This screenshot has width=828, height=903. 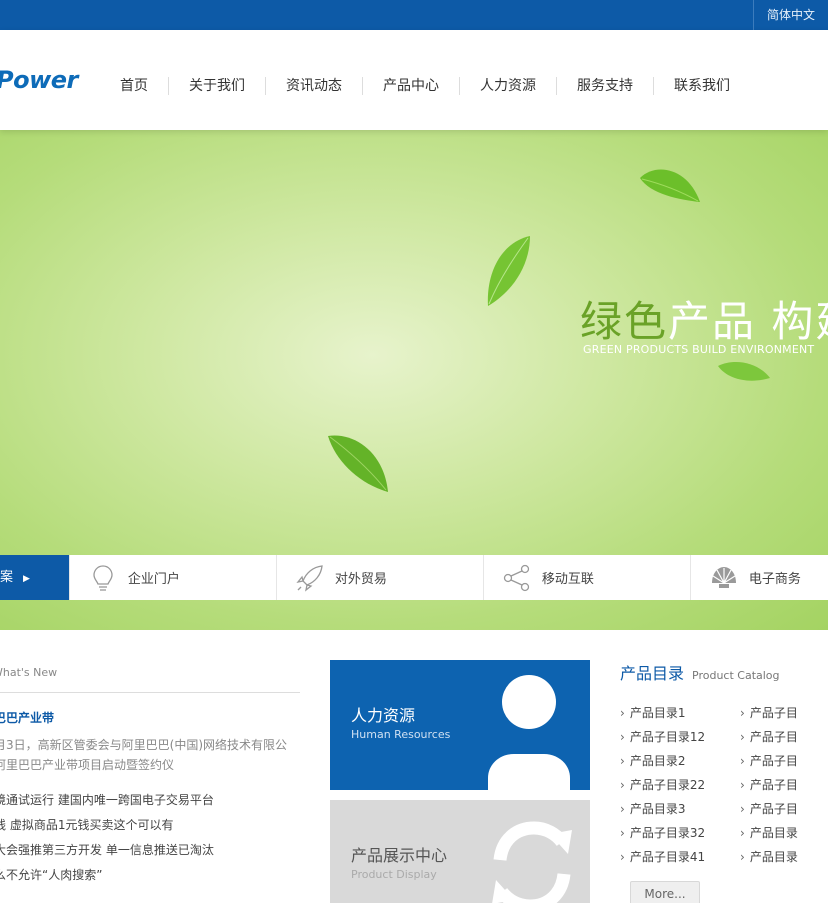 What do you see at coordinates (103, 577) in the screenshot?
I see `lightbulb-icon` at bounding box center [103, 577].